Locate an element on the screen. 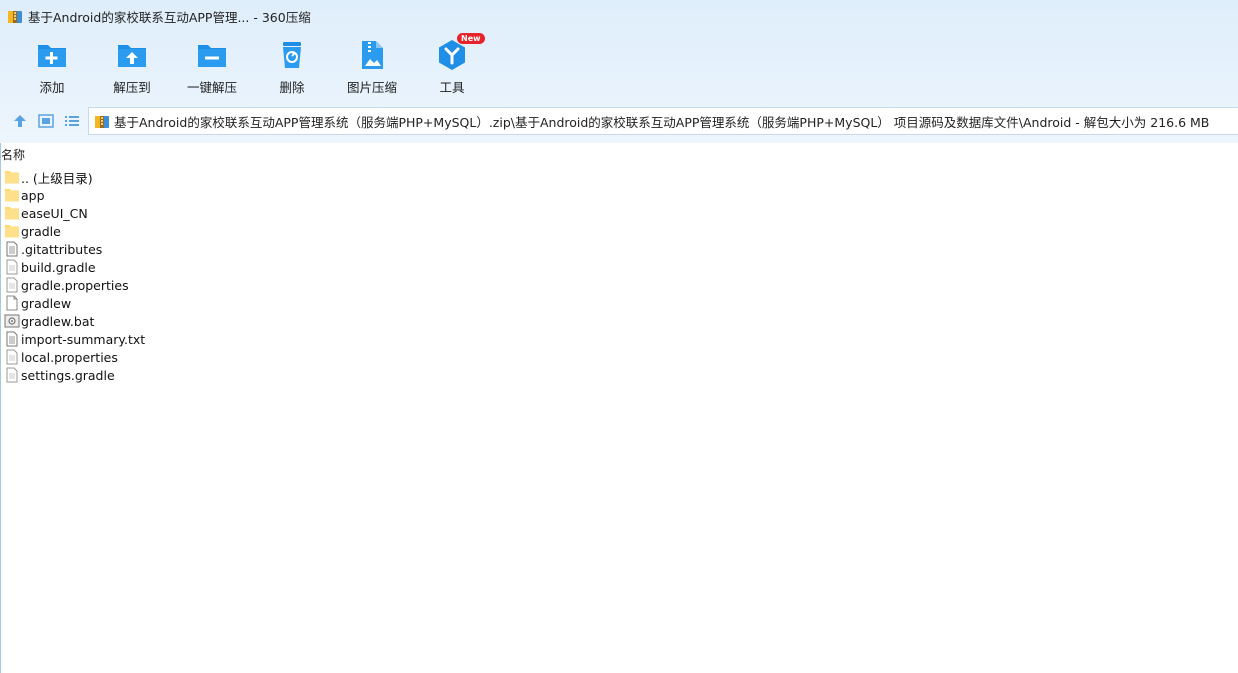 The image size is (1238, 673). list-item-parent-dir: .. (上级目录) is located at coordinates (619, 177).